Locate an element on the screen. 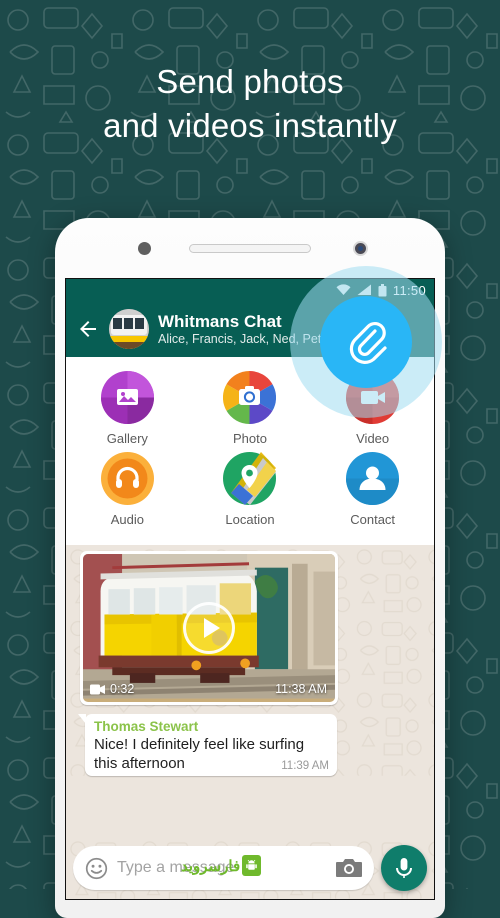 The image size is (500, 918). message-input-bar: Type a message فارسروید is located at coordinates (250, 868).